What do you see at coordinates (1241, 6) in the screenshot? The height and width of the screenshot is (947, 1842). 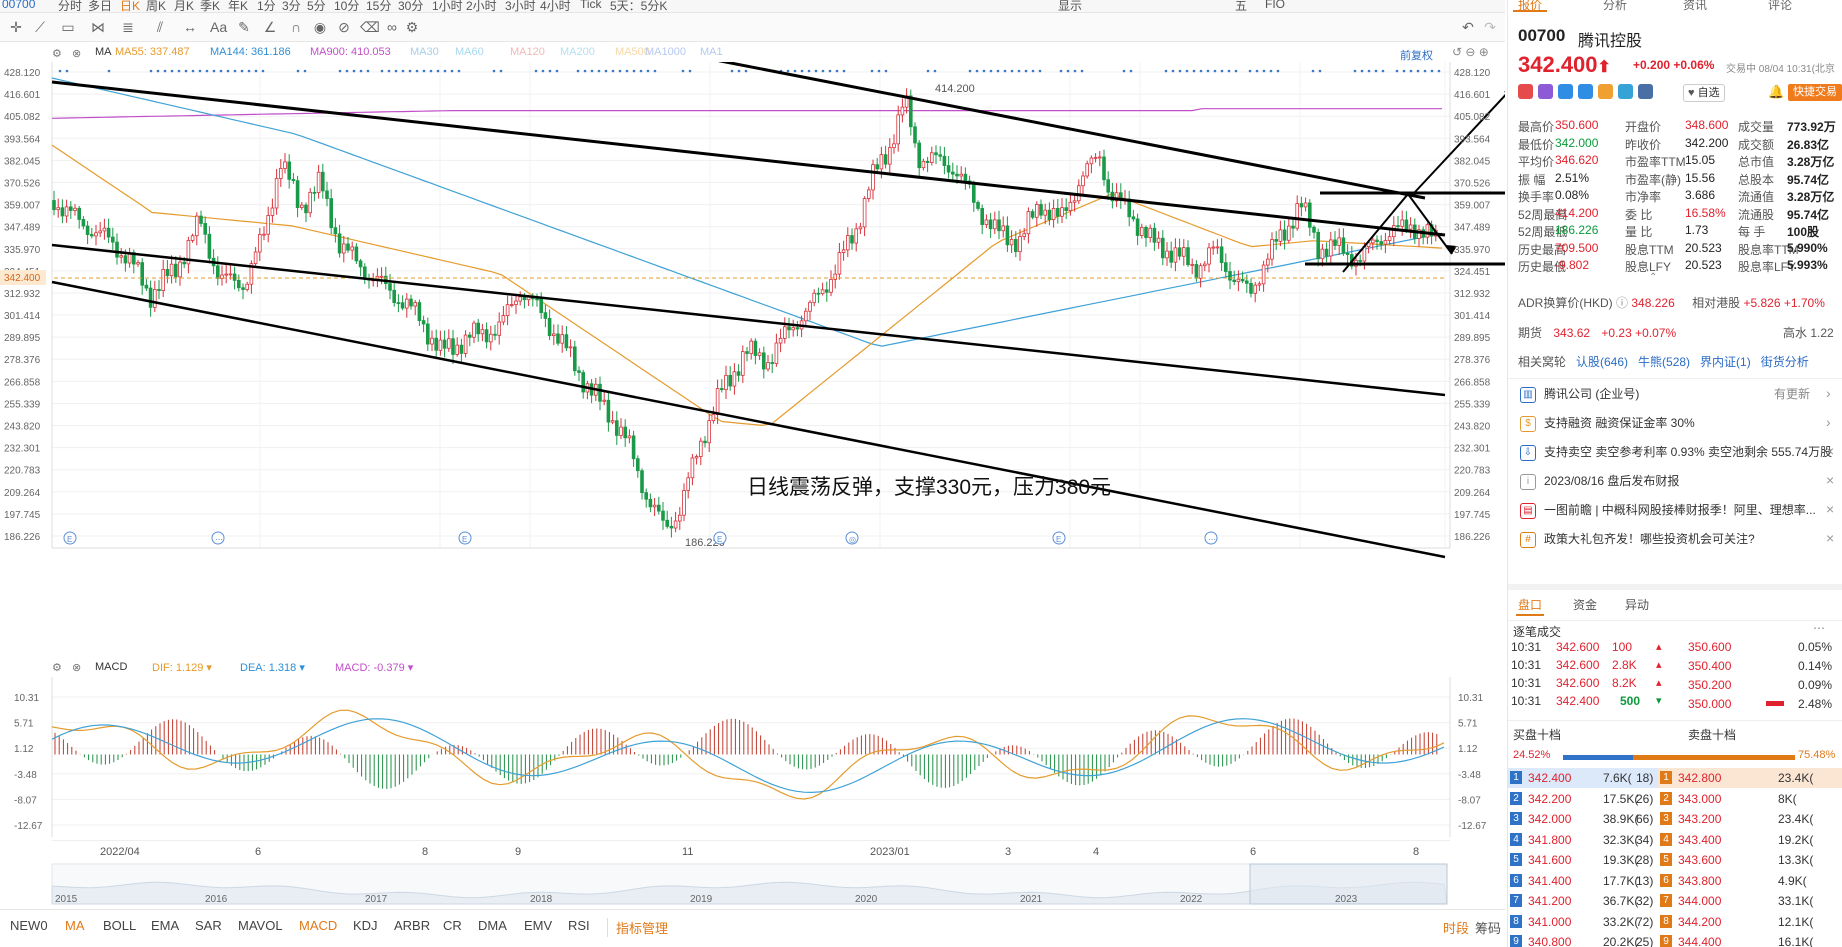 I see `topbar-right-item: 五` at bounding box center [1241, 6].